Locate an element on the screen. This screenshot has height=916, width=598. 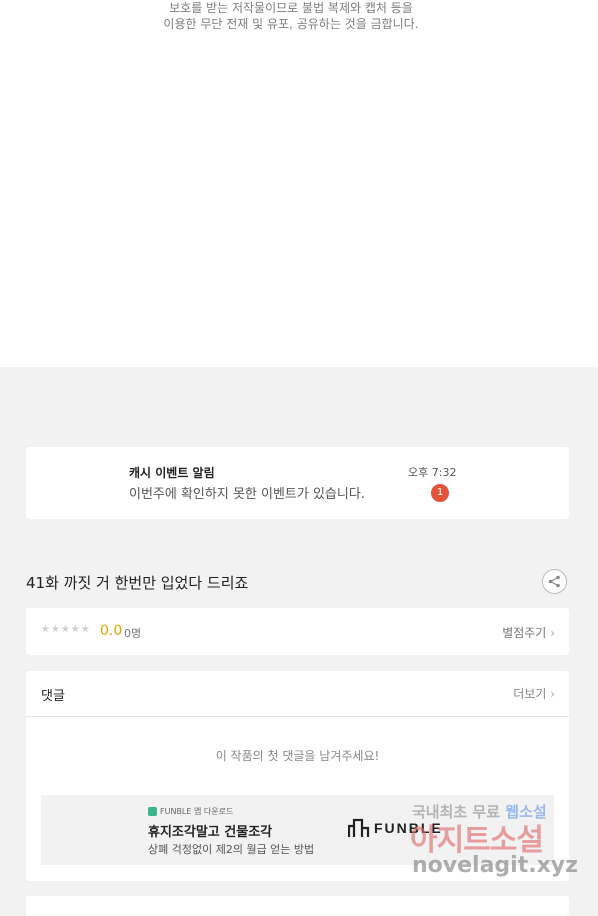
rate-button: 별점주기 › is located at coordinates (528, 632).